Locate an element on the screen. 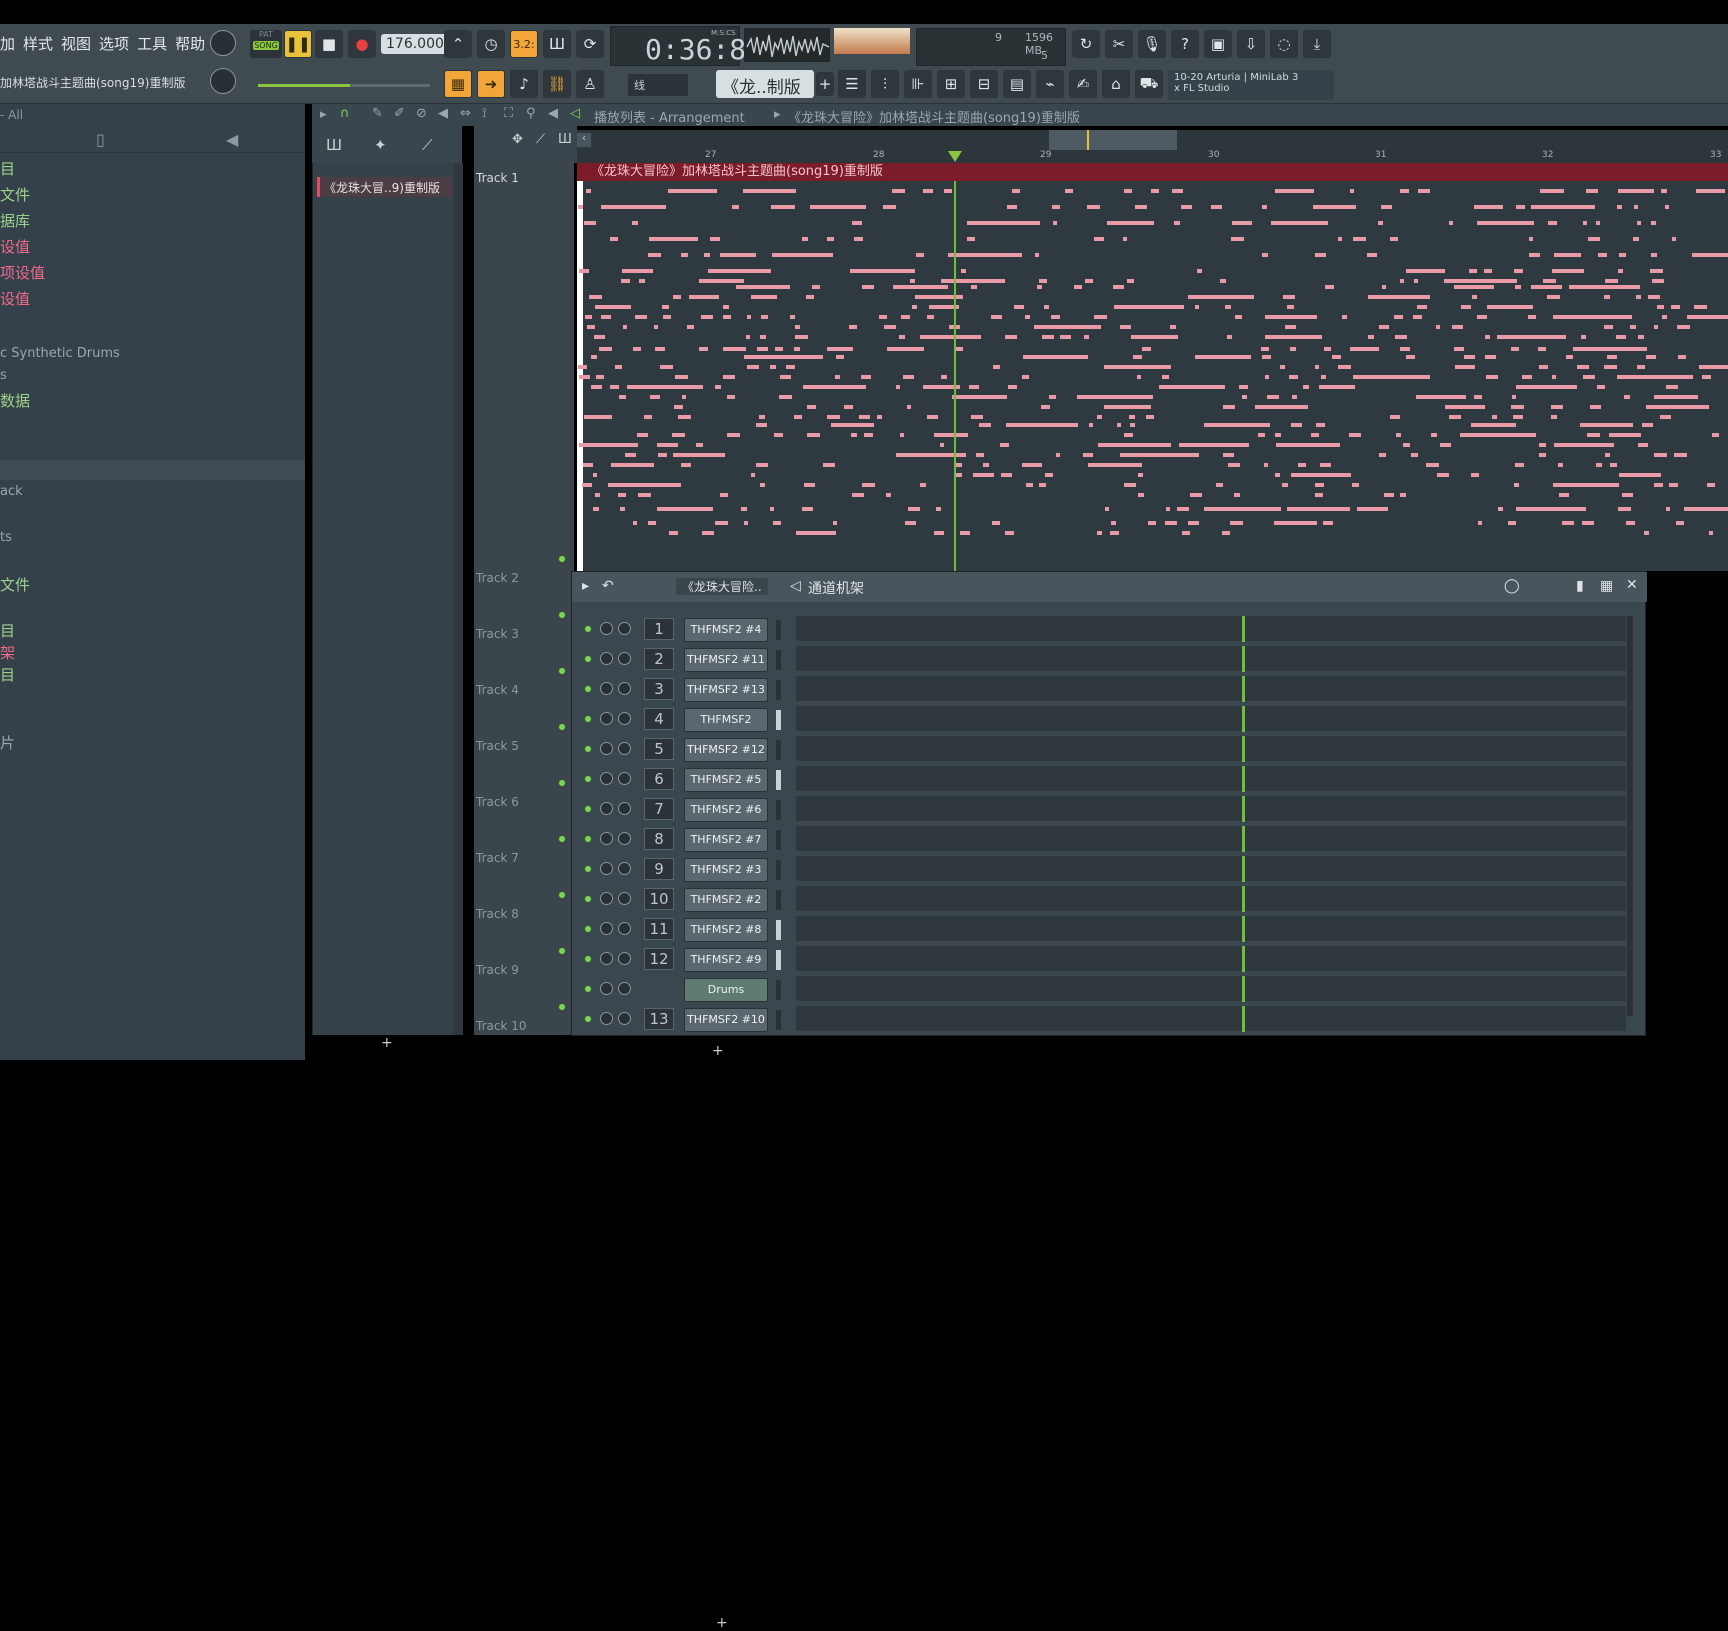 This screenshot has height=1631, width=1728. arrow-icon: ➜ is located at coordinates (491, 84).